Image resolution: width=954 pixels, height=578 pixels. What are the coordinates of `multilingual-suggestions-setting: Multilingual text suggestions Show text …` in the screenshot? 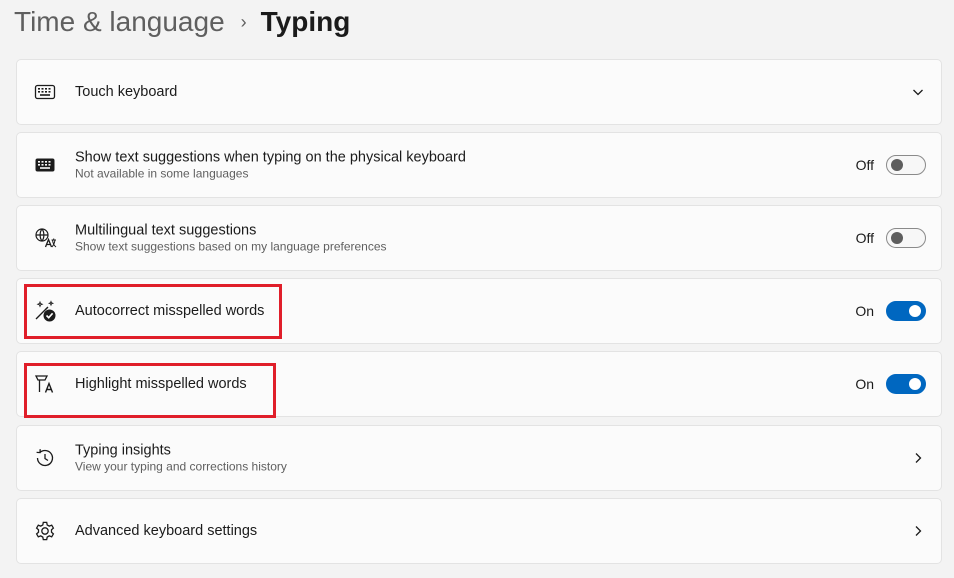 It's located at (479, 238).